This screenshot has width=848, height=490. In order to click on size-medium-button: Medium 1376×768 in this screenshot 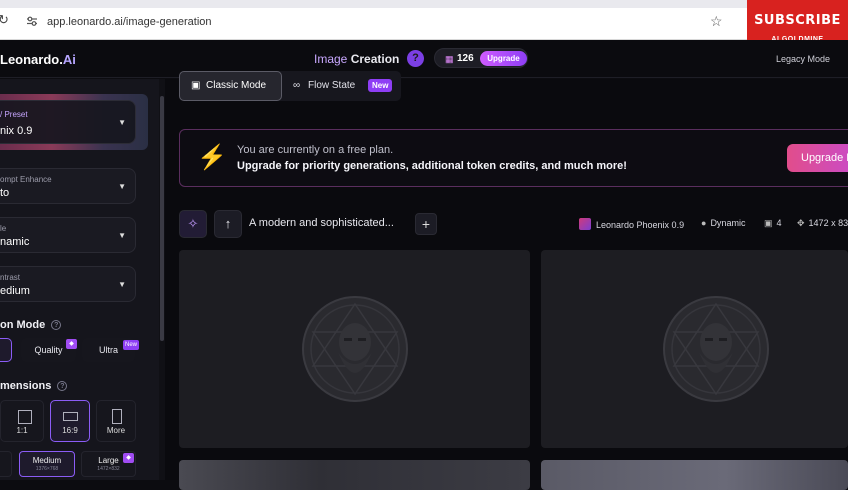, I will do `click(47, 464)`.